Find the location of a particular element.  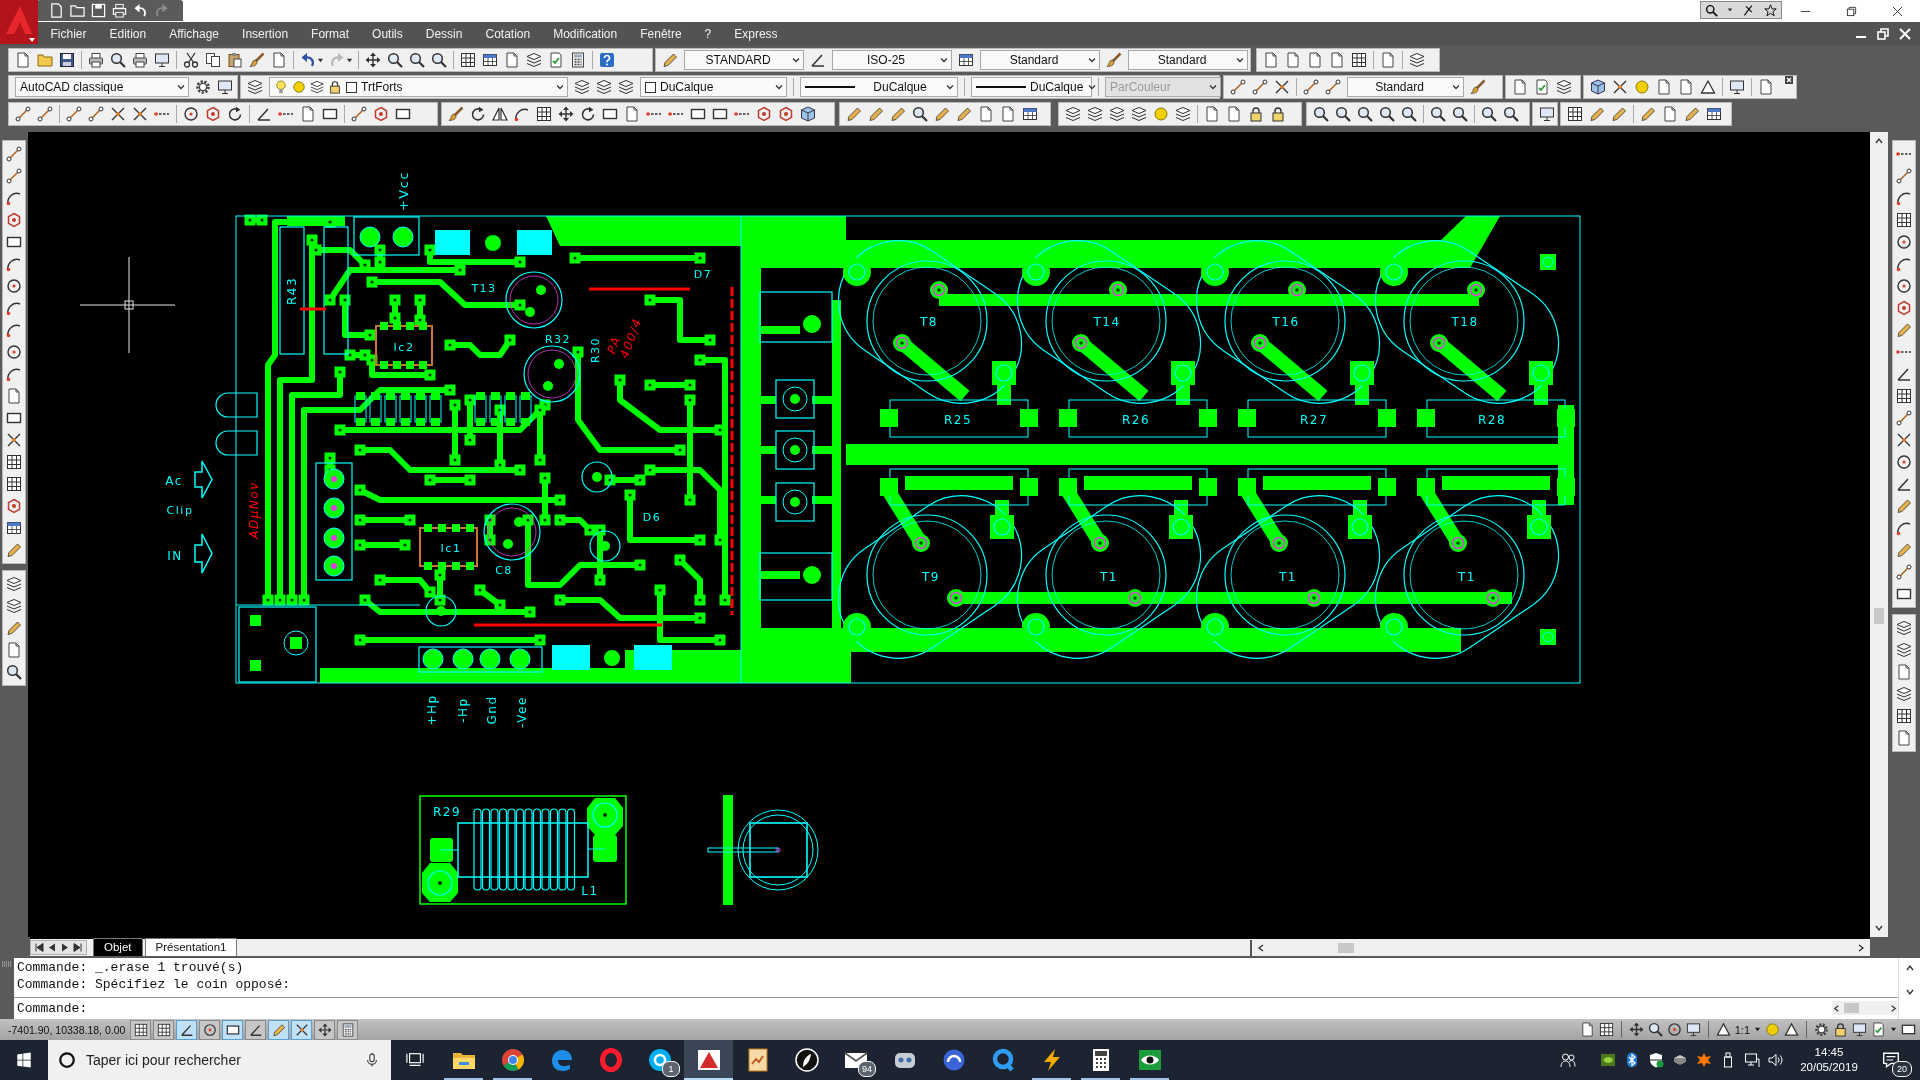

stacked-frames-icon is located at coordinates (415, 1060).